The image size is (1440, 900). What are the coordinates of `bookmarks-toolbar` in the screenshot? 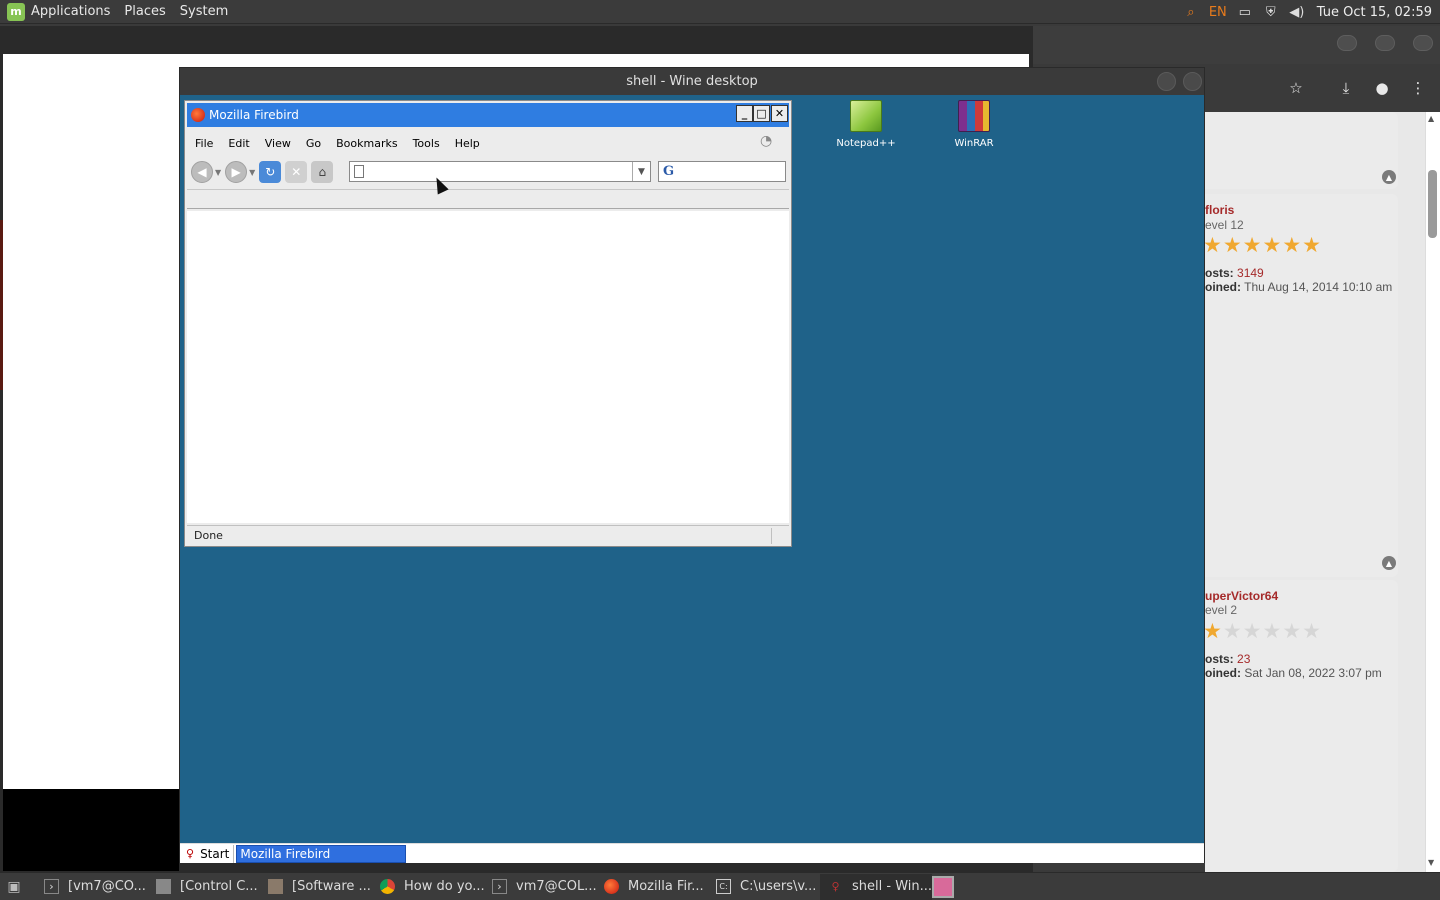 It's located at (488, 199).